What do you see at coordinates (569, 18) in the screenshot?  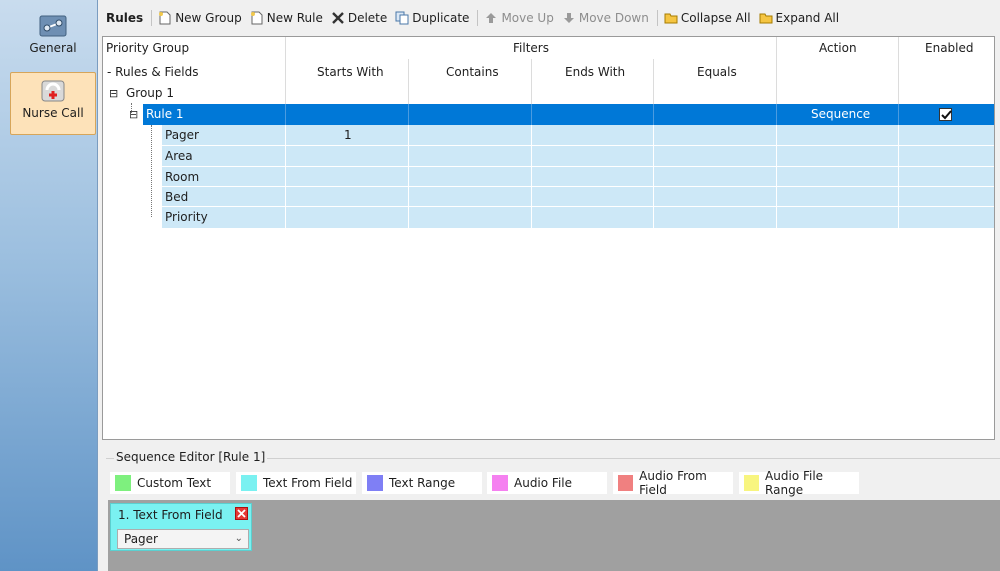 I see `arrow-down-icon` at bounding box center [569, 18].